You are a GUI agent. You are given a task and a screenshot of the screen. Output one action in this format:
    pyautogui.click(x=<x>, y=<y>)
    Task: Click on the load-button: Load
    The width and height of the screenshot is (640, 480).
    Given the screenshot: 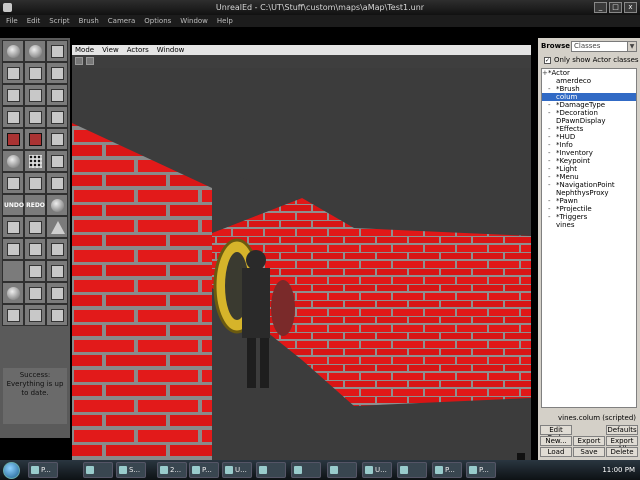 What is the action you would take?
    pyautogui.click(x=556, y=452)
    